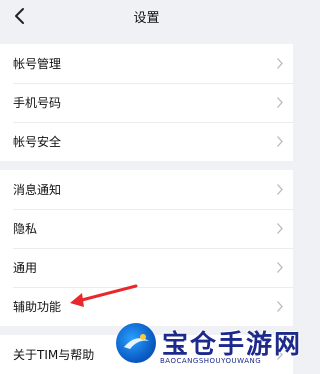 The height and width of the screenshot is (374, 320). What do you see at coordinates (136, 343) in the screenshot?
I see `watermark-emblem-icon` at bounding box center [136, 343].